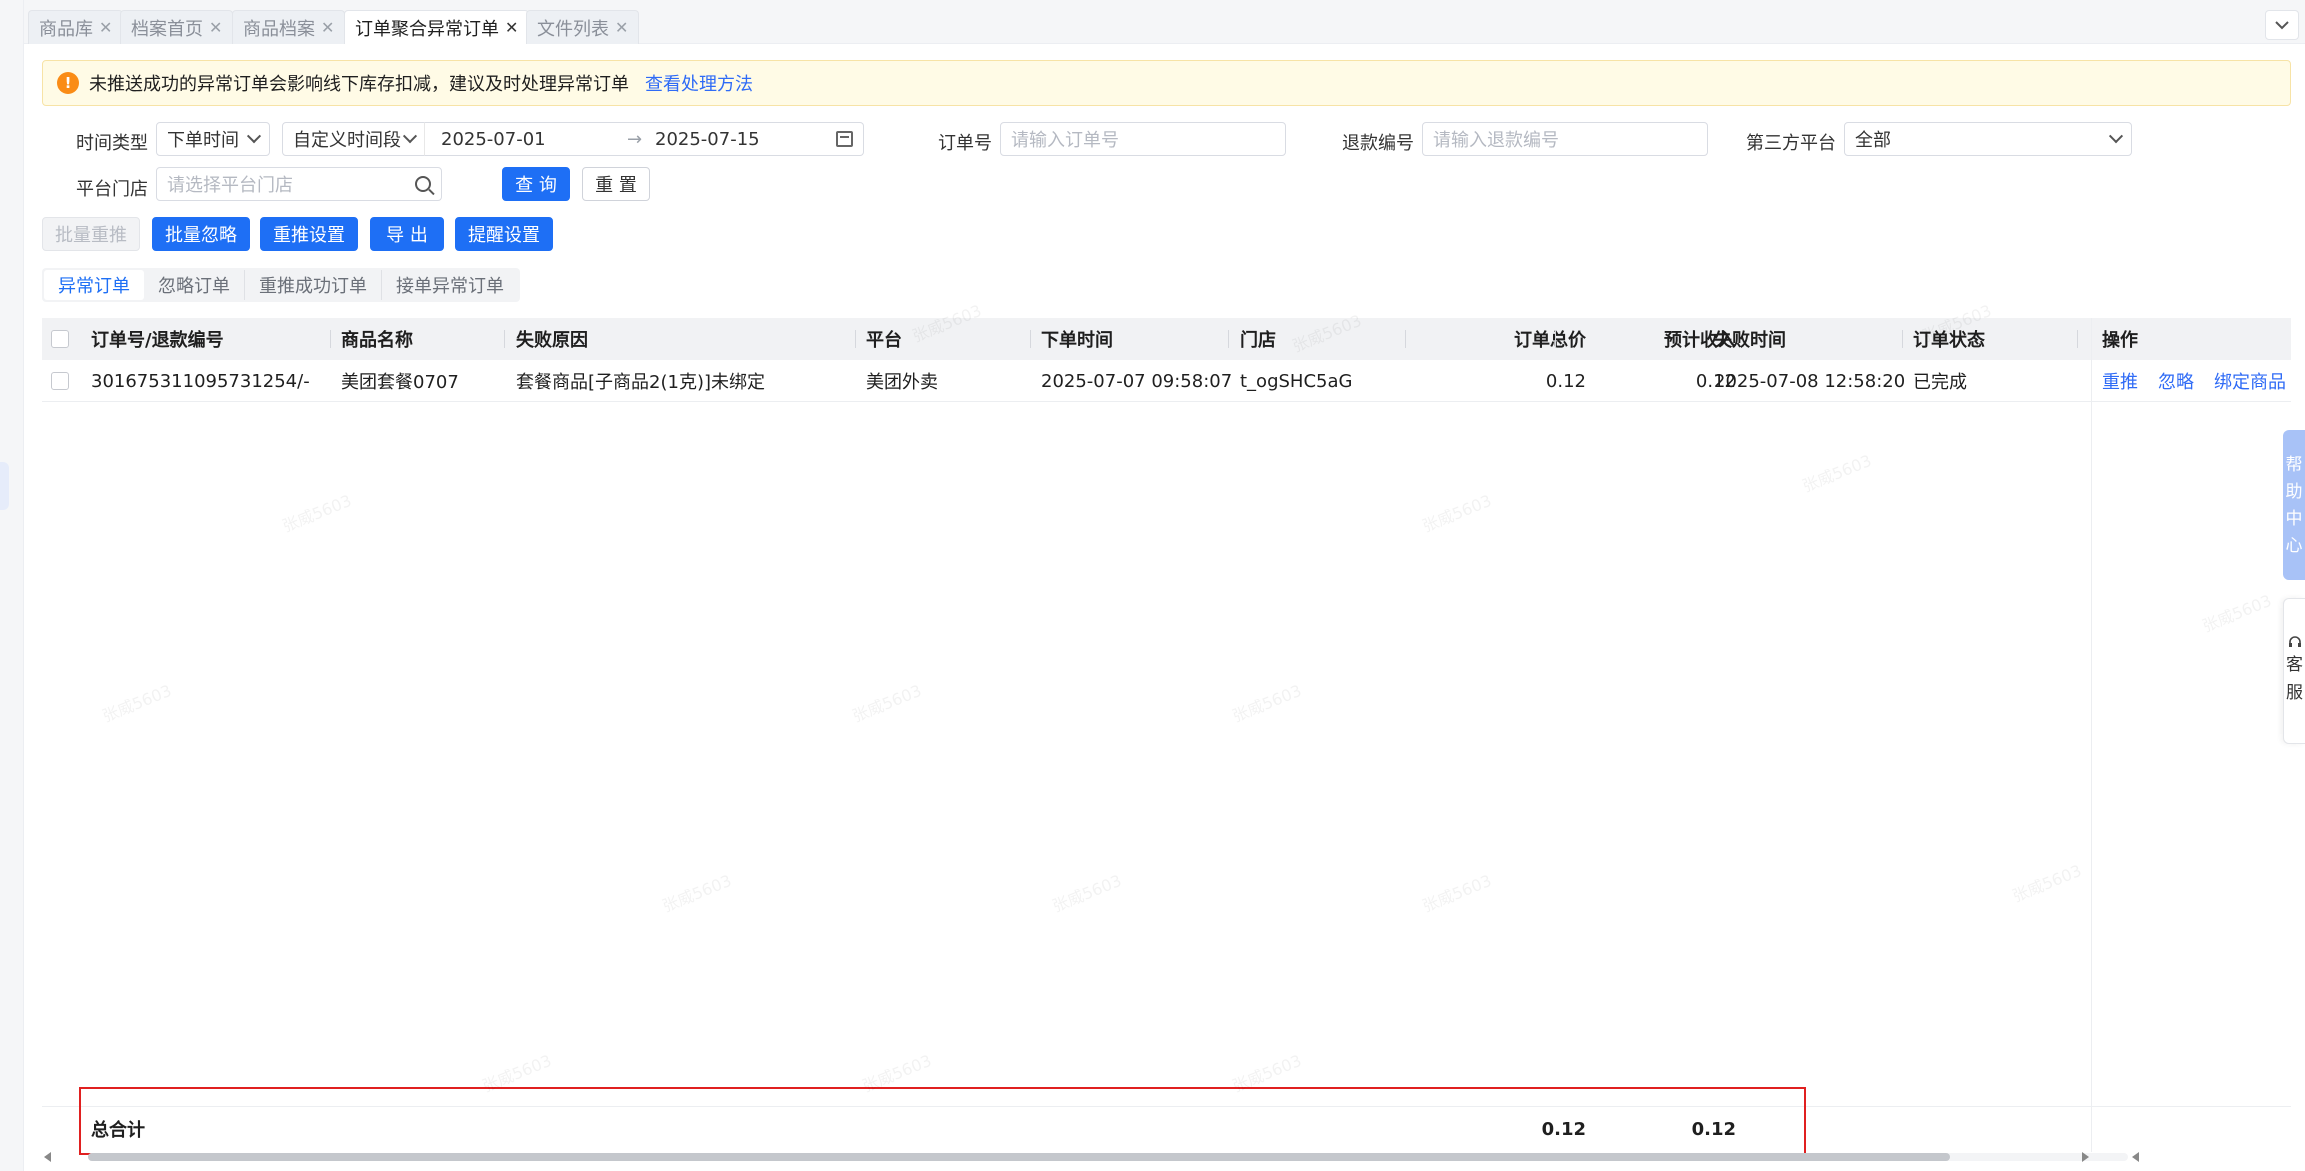 Image resolution: width=2305 pixels, height=1171 pixels. I want to click on tab-label: 商品档案, so click(279, 29).